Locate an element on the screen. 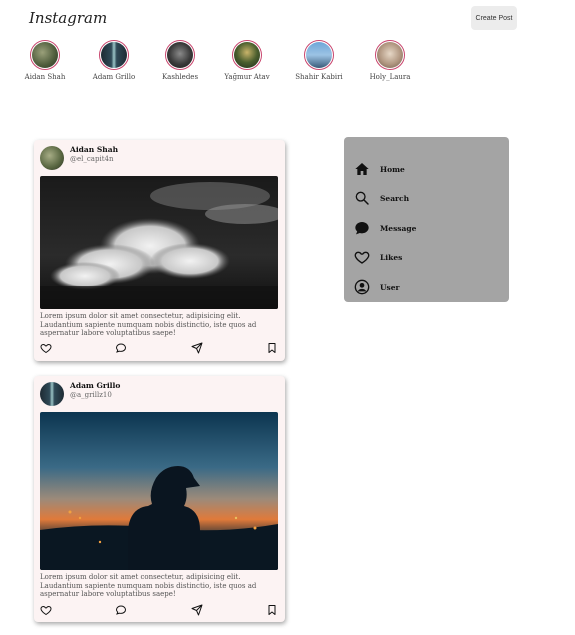 The height and width of the screenshot is (635, 575). story-name: Yağmur Atav is located at coordinates (247, 77).